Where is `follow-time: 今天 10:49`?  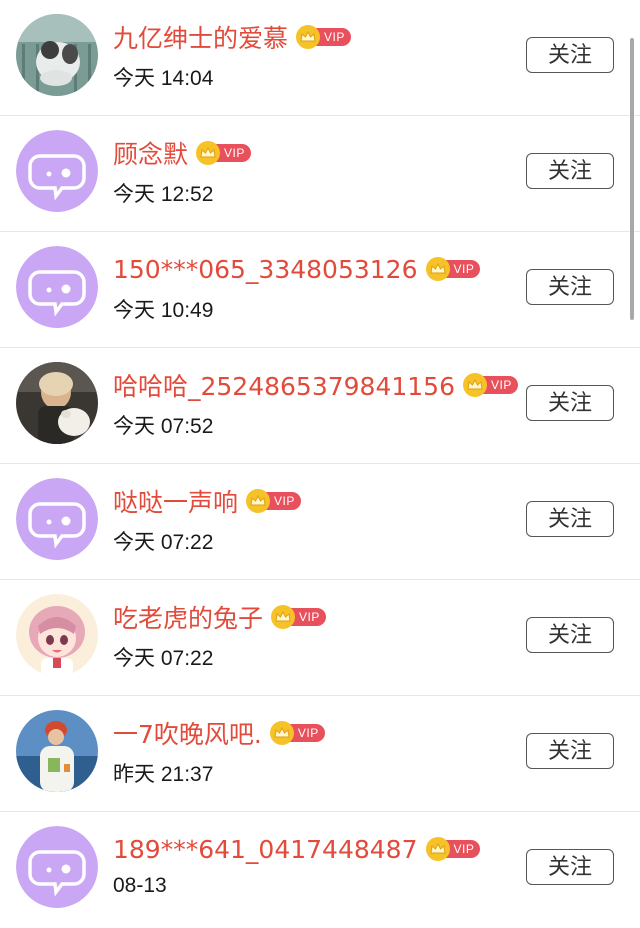 follow-time: 今天 10:49 is located at coordinates (163, 310).